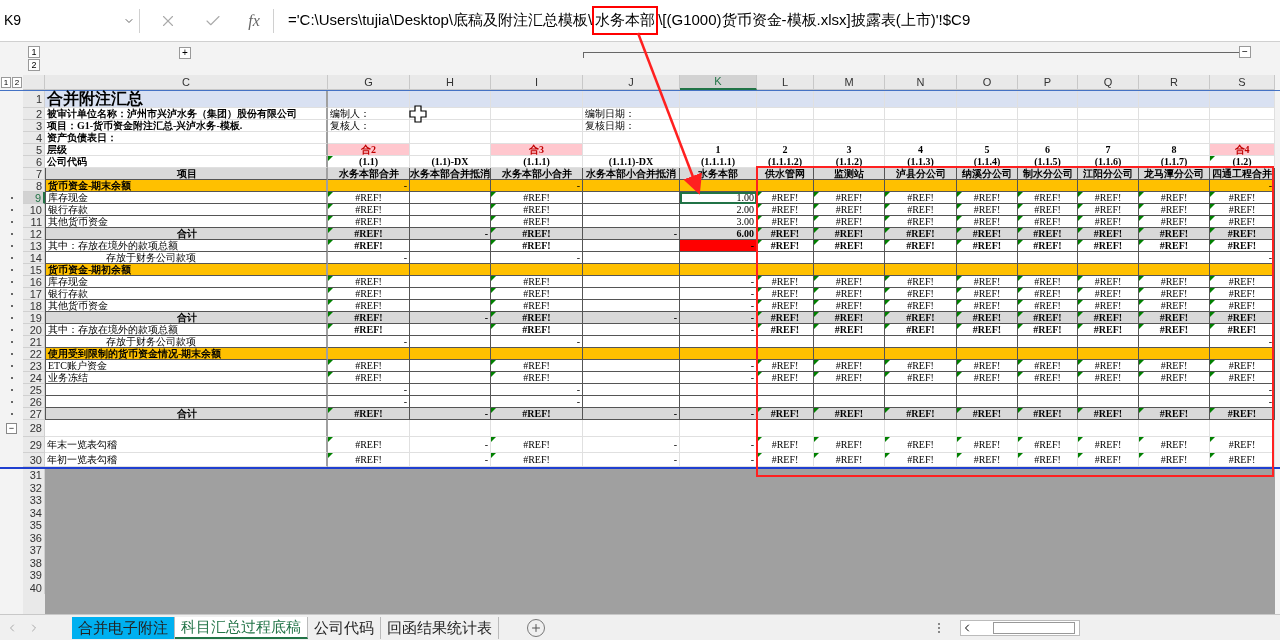 The width and height of the screenshot is (1280, 640). What do you see at coordinates (34, 575) in the screenshot?
I see `row-number: 39` at bounding box center [34, 575].